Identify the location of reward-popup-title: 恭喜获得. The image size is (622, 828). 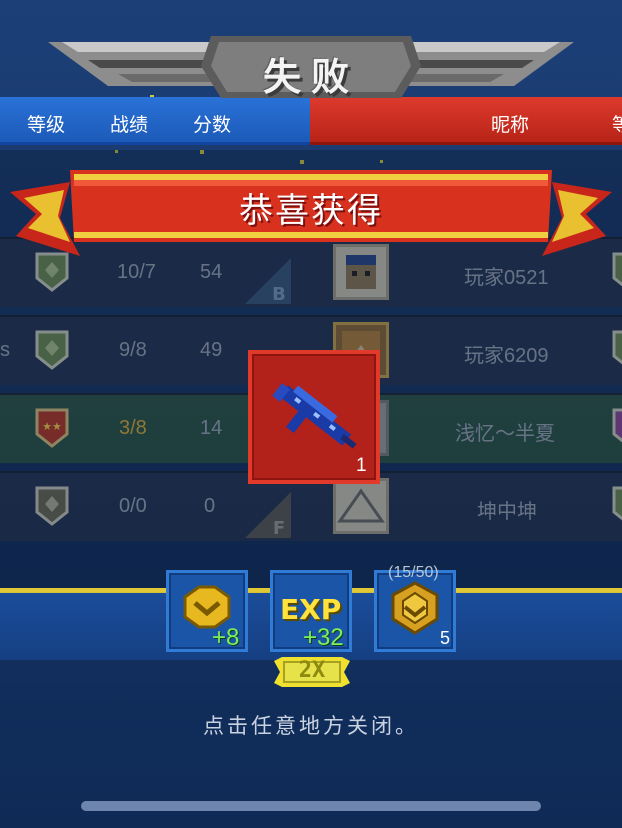
(311, 211).